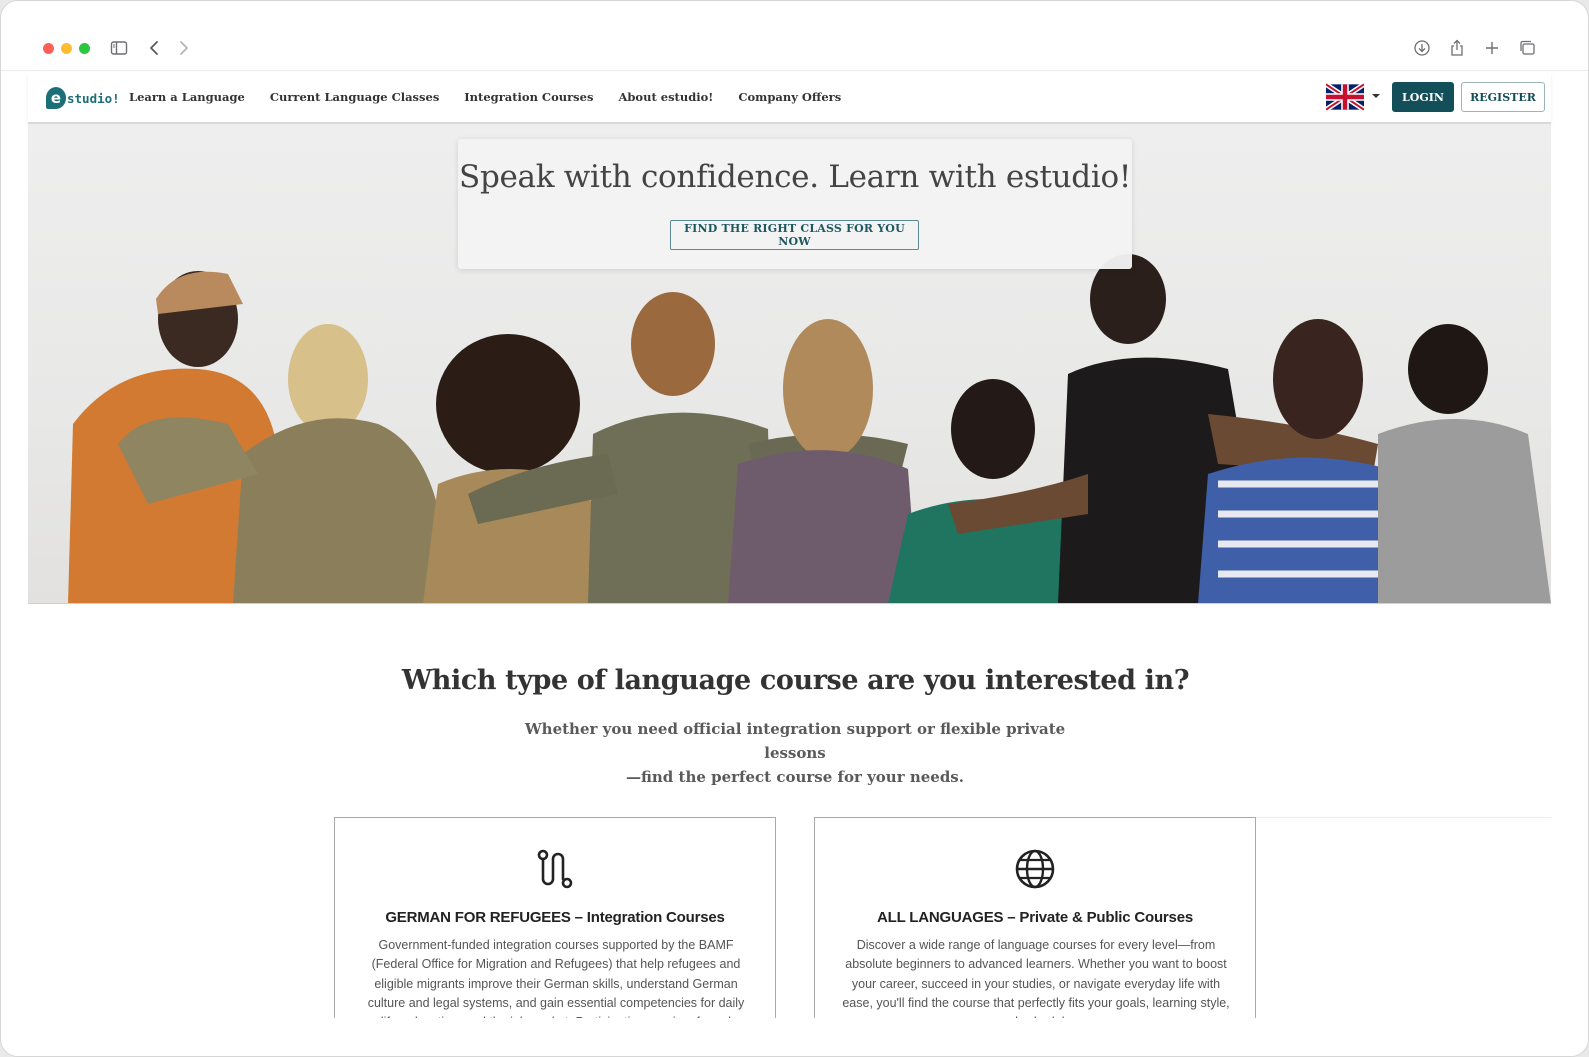 Image resolution: width=1589 pixels, height=1057 pixels. Describe the element at coordinates (1035, 917) in the screenshot. I see `card-title: ALL LANGUAGES – Private & Public Courses` at that location.